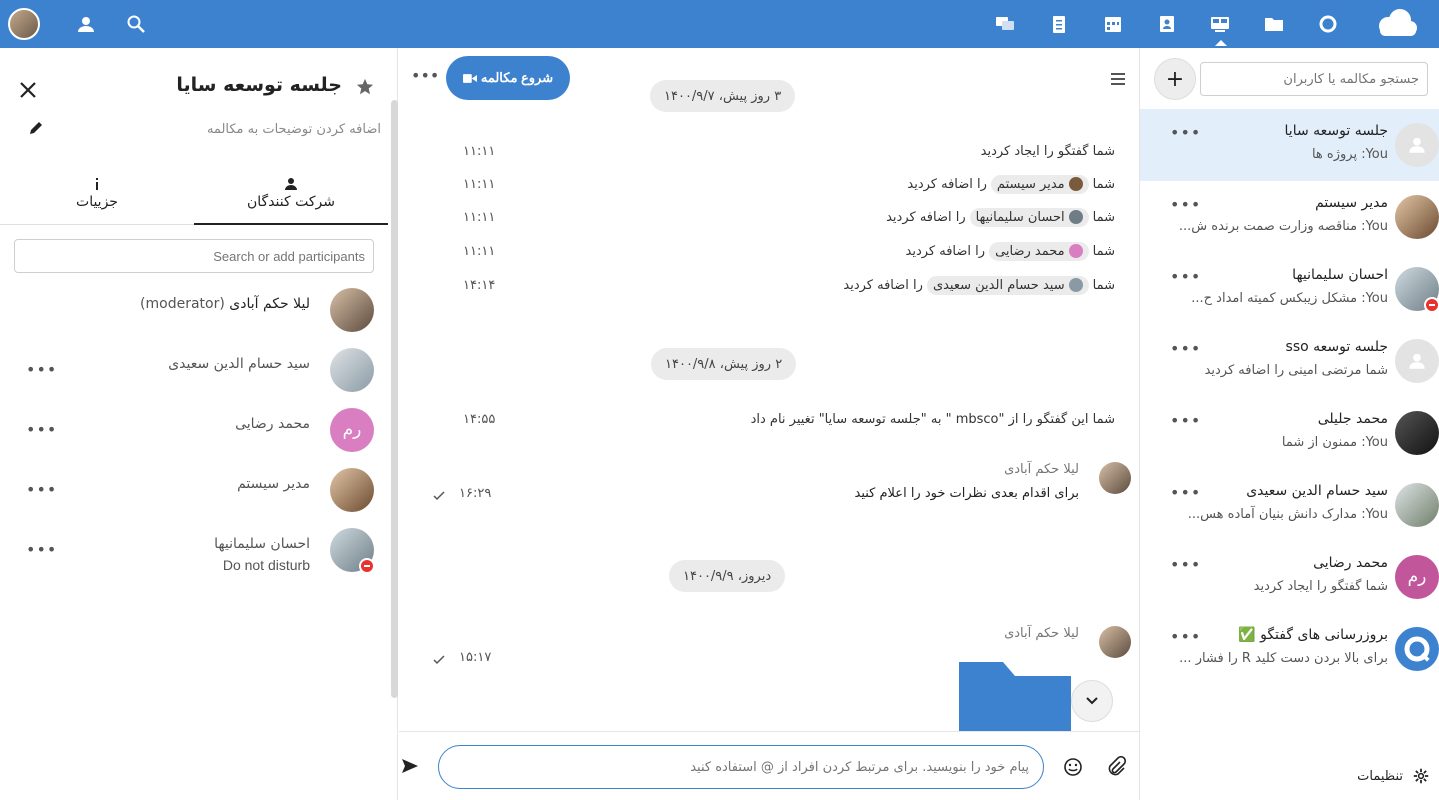 The height and width of the screenshot is (800, 1439). What do you see at coordinates (367, 566) in the screenshot?
I see `do-not-disturb-icon` at bounding box center [367, 566].